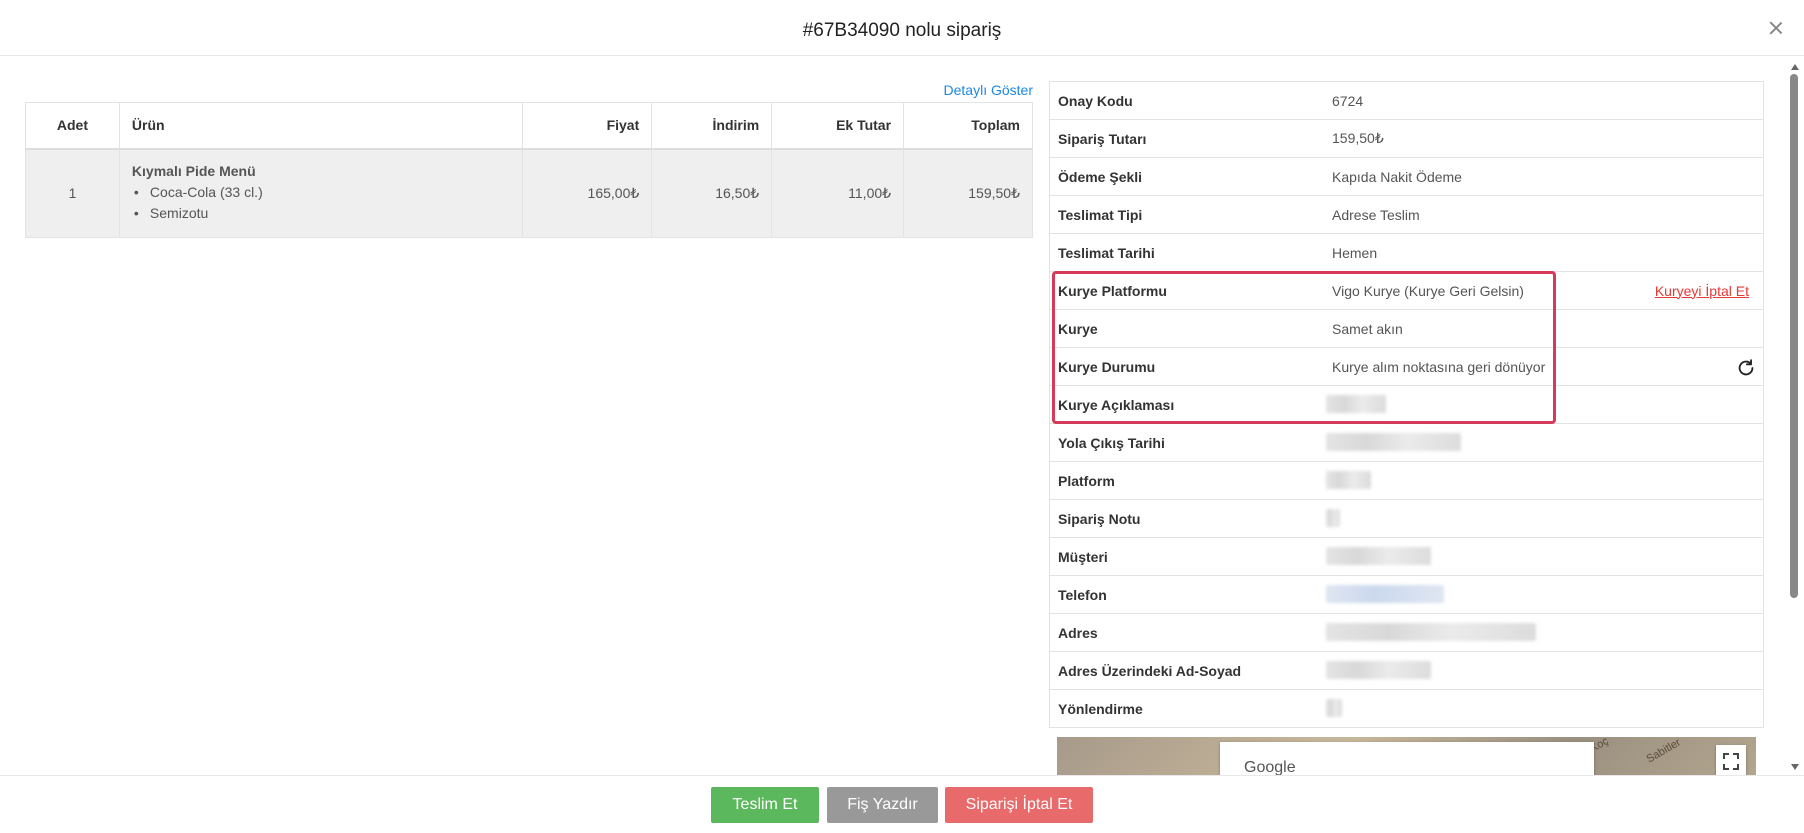 The height and width of the screenshot is (833, 1804). I want to click on info-row-platform: Platform, so click(1406, 481).